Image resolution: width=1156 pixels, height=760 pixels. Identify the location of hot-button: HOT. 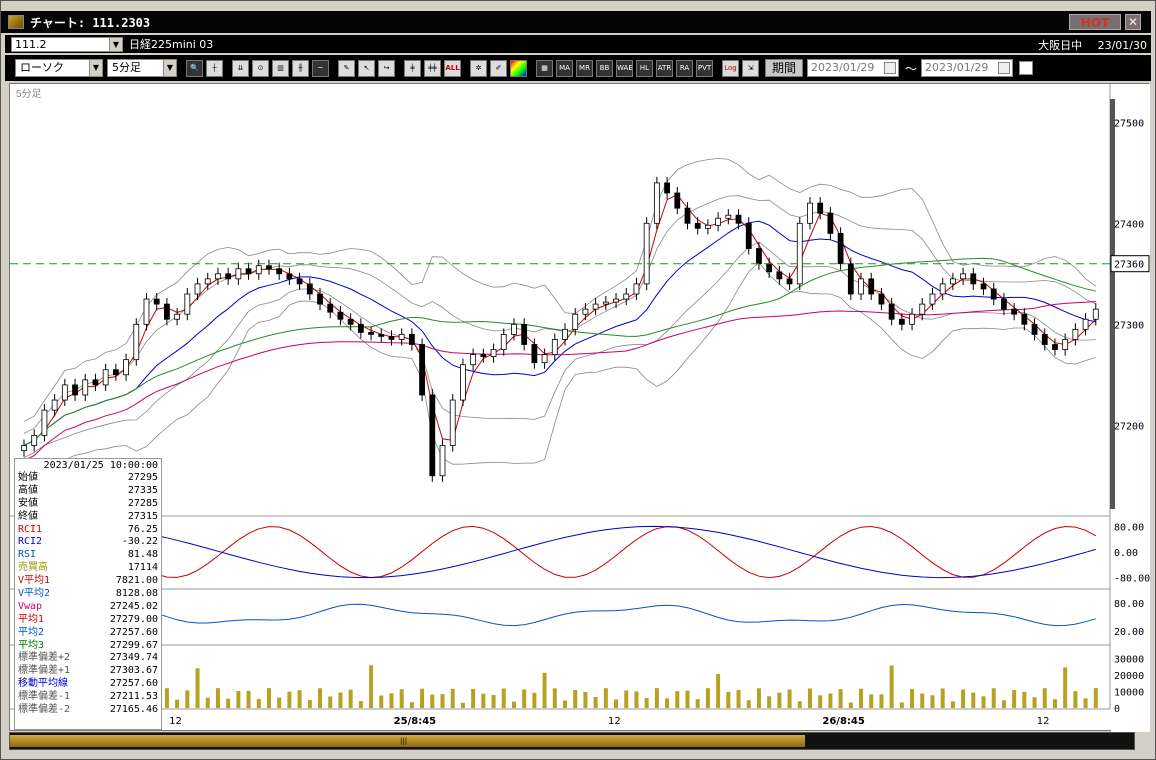
(1095, 22).